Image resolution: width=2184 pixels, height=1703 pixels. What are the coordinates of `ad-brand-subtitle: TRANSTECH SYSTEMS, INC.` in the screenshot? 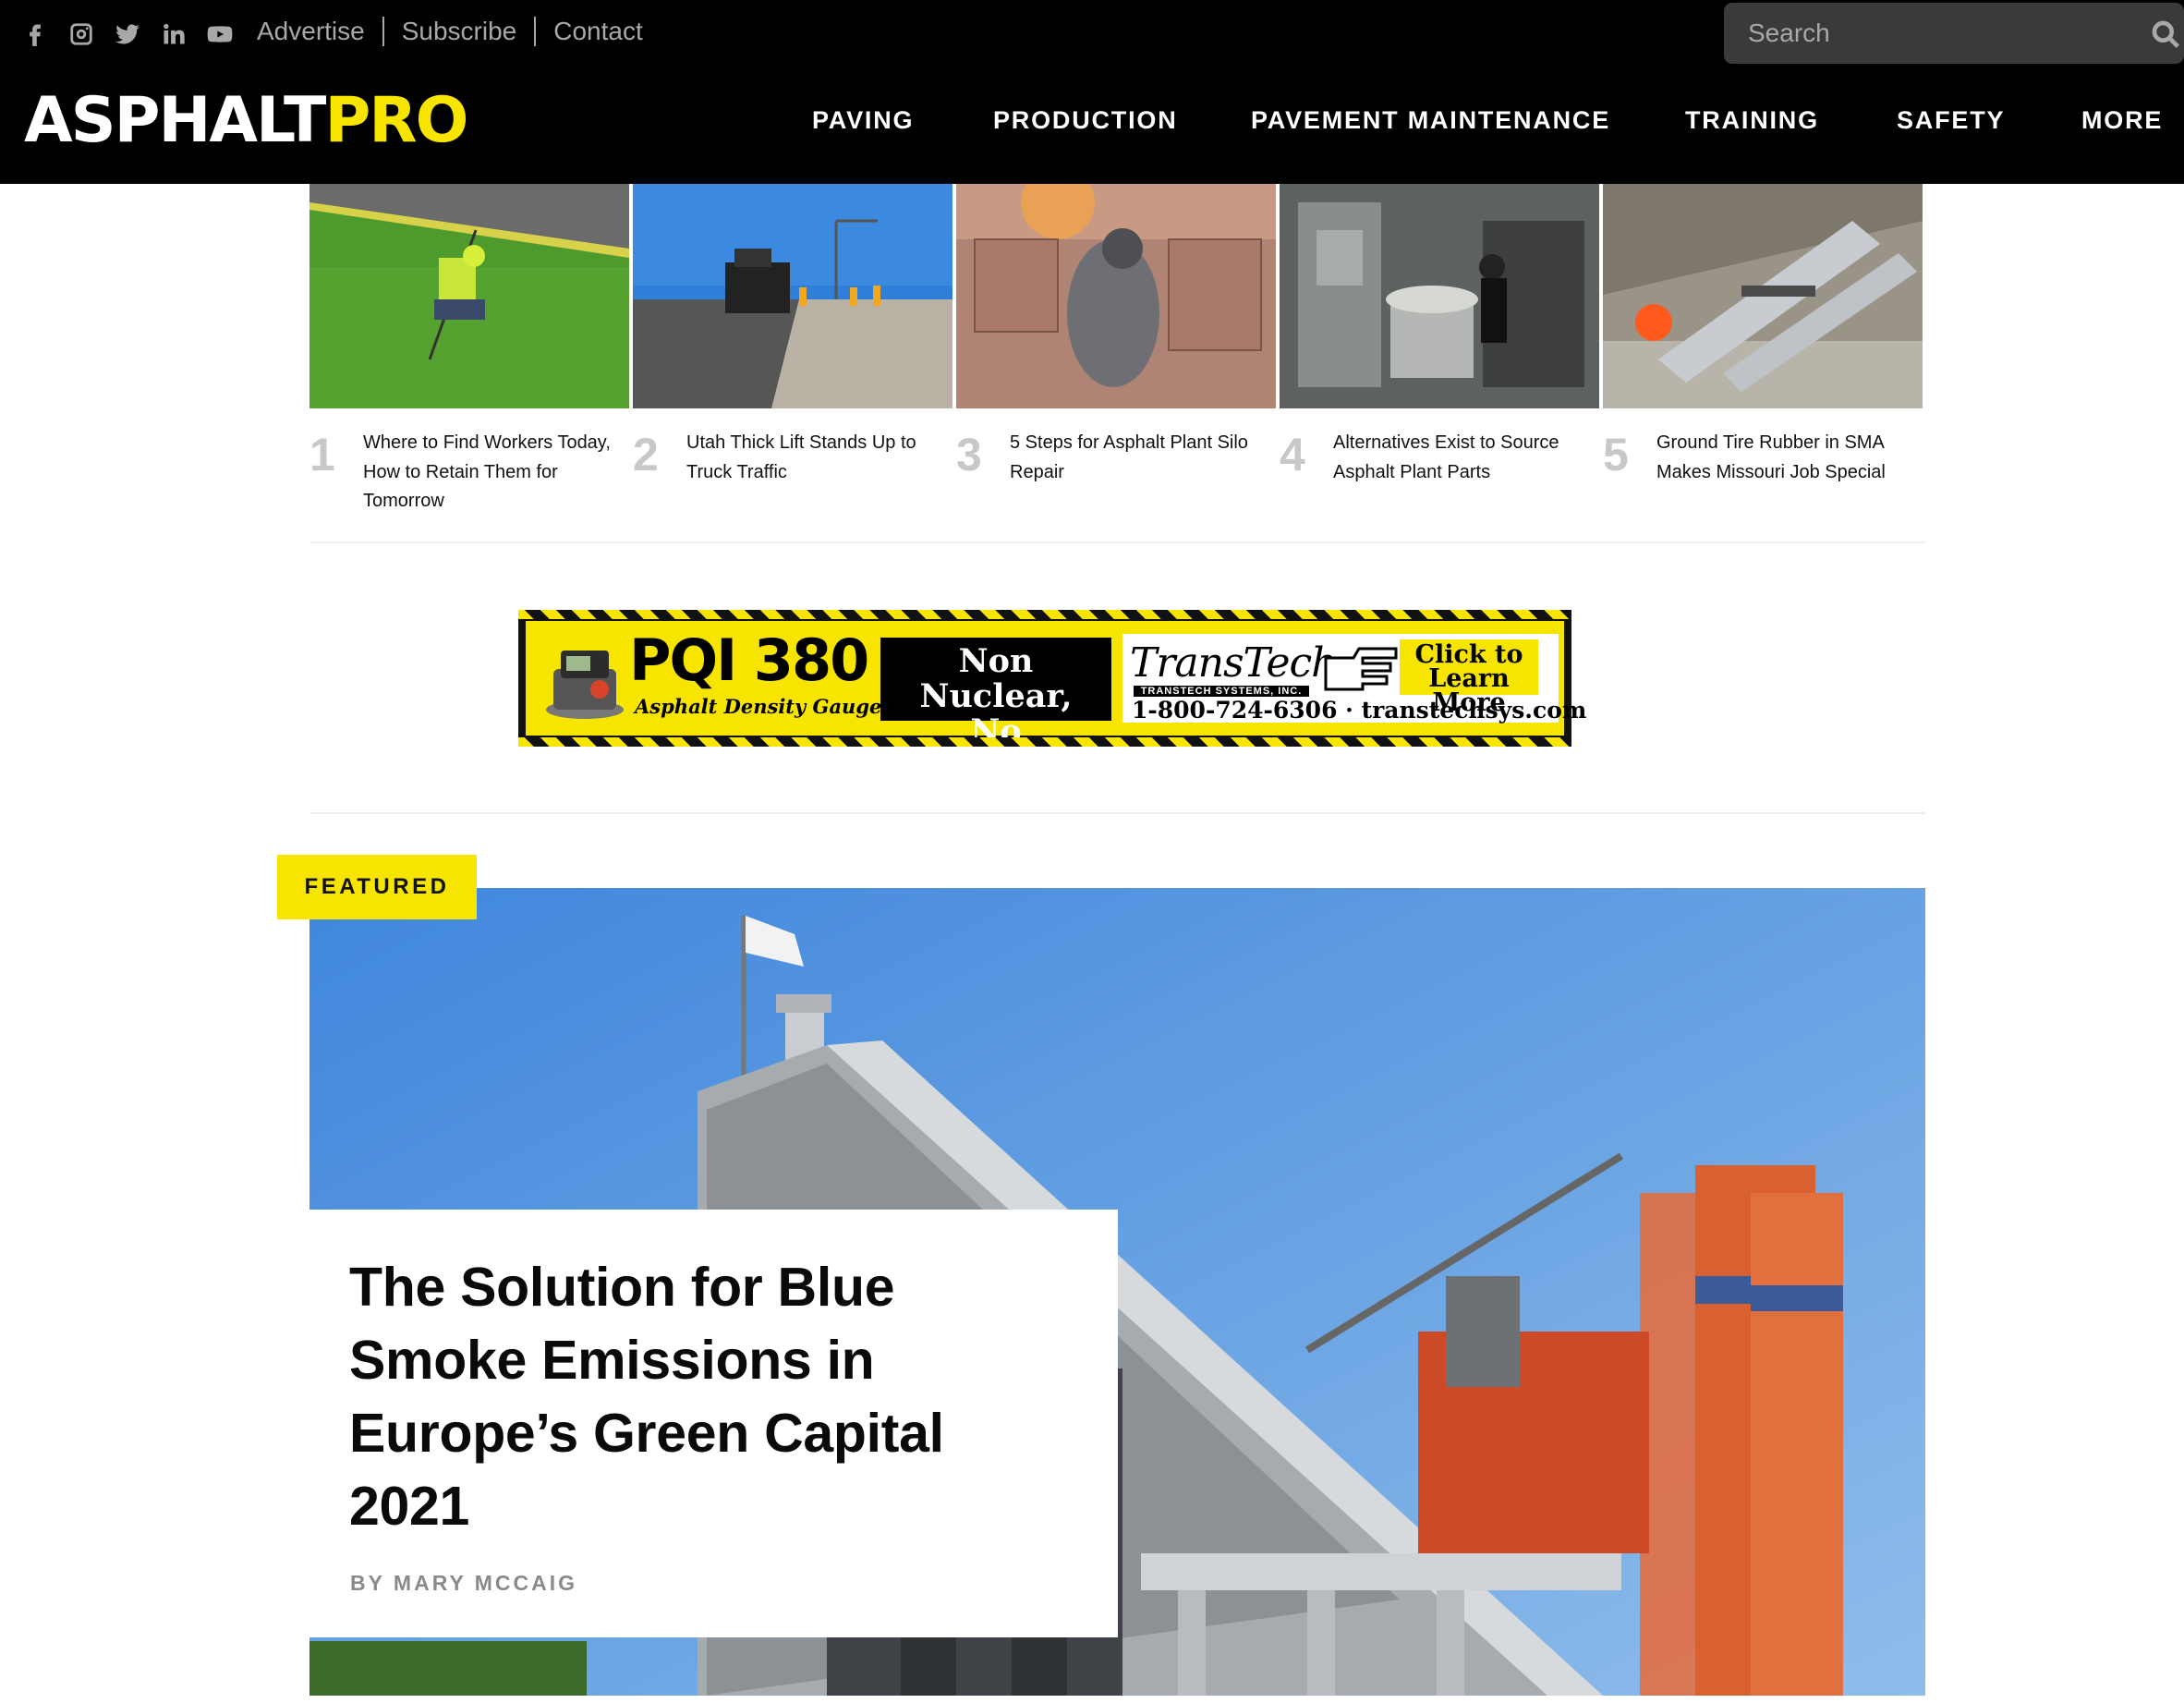 It's located at (1221, 691).